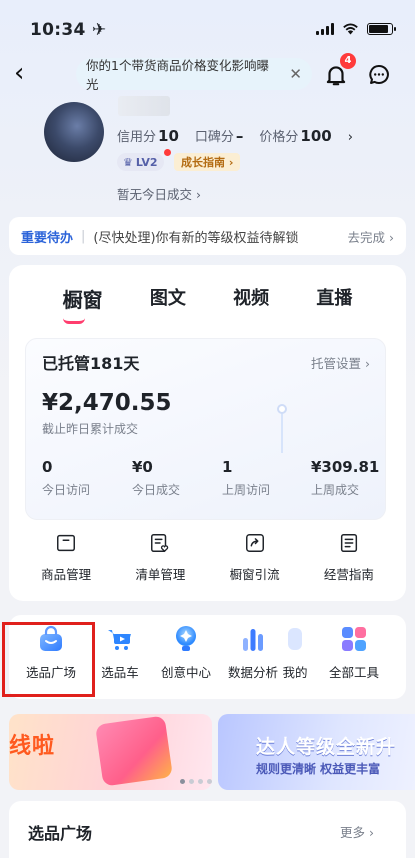  I want to click on metric-today-sales-label: 今日成交, so click(156, 490).